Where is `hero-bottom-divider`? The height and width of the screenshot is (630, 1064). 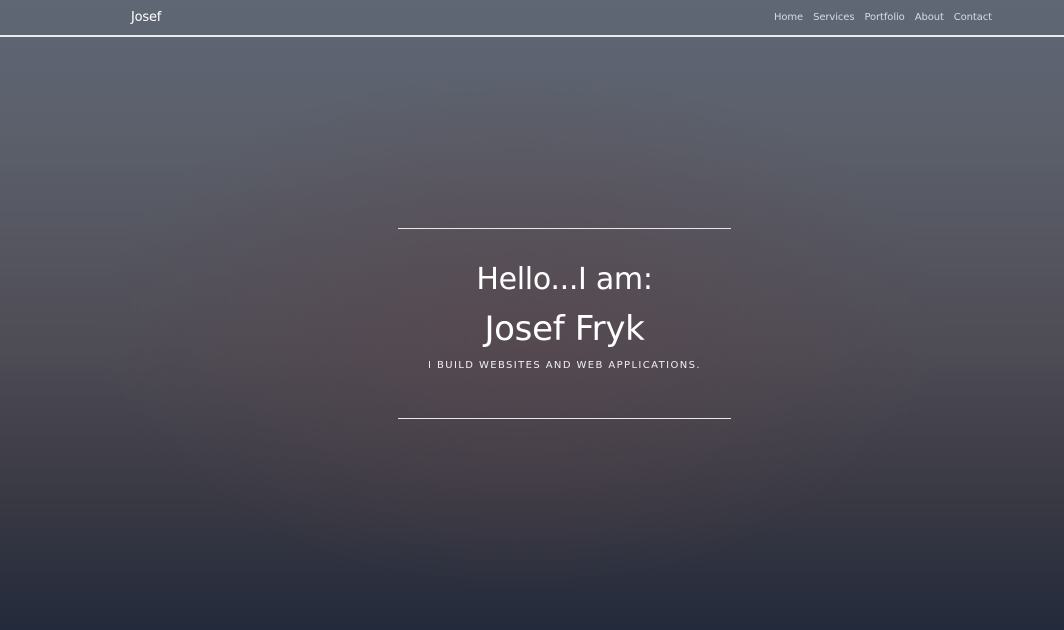 hero-bottom-divider is located at coordinates (564, 418).